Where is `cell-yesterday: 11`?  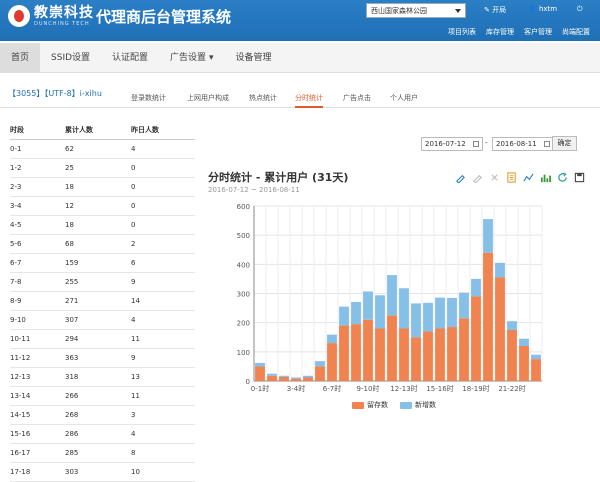 cell-yesterday: 11 is located at coordinates (135, 396).